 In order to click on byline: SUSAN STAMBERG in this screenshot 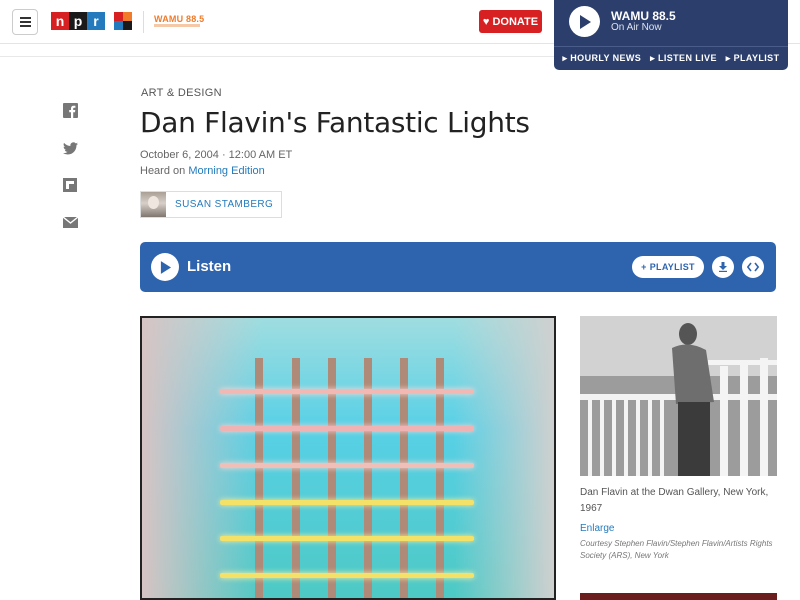, I will do `click(211, 204)`.